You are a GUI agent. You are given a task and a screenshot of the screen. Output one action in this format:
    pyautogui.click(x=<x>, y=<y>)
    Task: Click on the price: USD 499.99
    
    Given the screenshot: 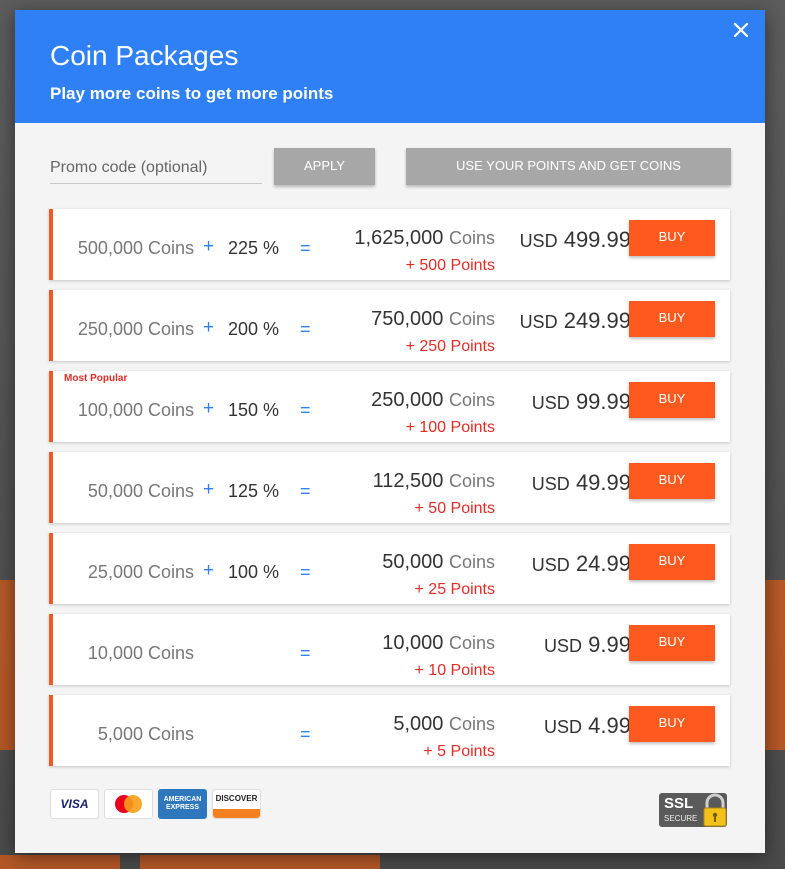 What is the action you would take?
    pyautogui.click(x=575, y=240)
    